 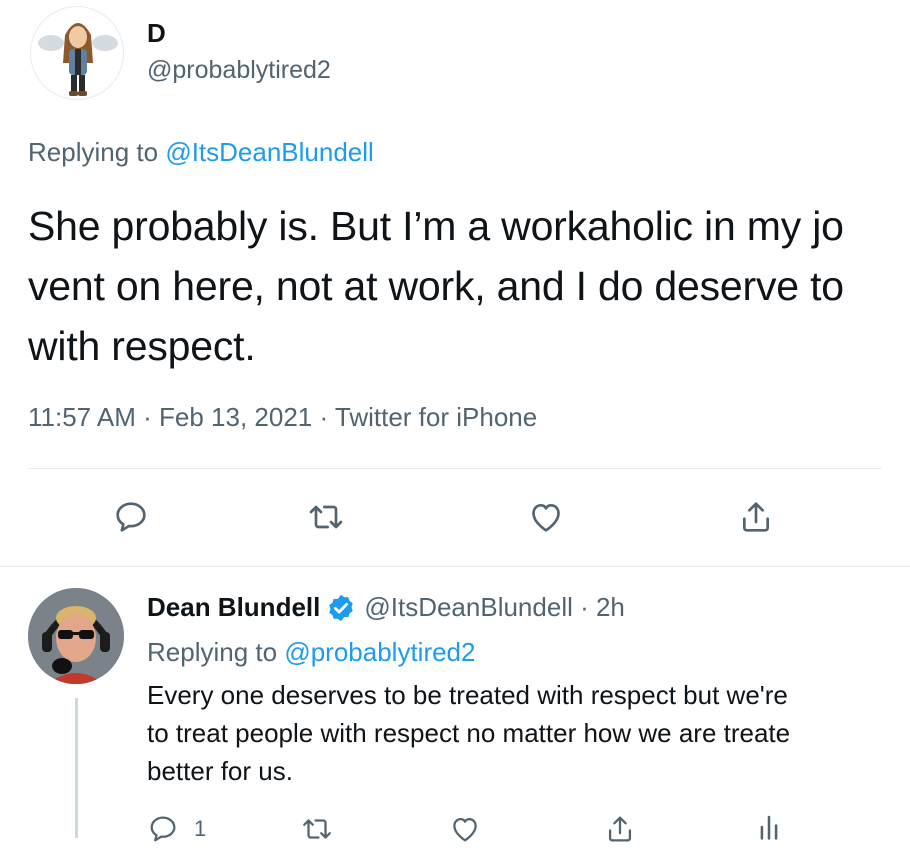 What do you see at coordinates (379, 652) in the screenshot?
I see `replying-to-link: @probablytired2` at bounding box center [379, 652].